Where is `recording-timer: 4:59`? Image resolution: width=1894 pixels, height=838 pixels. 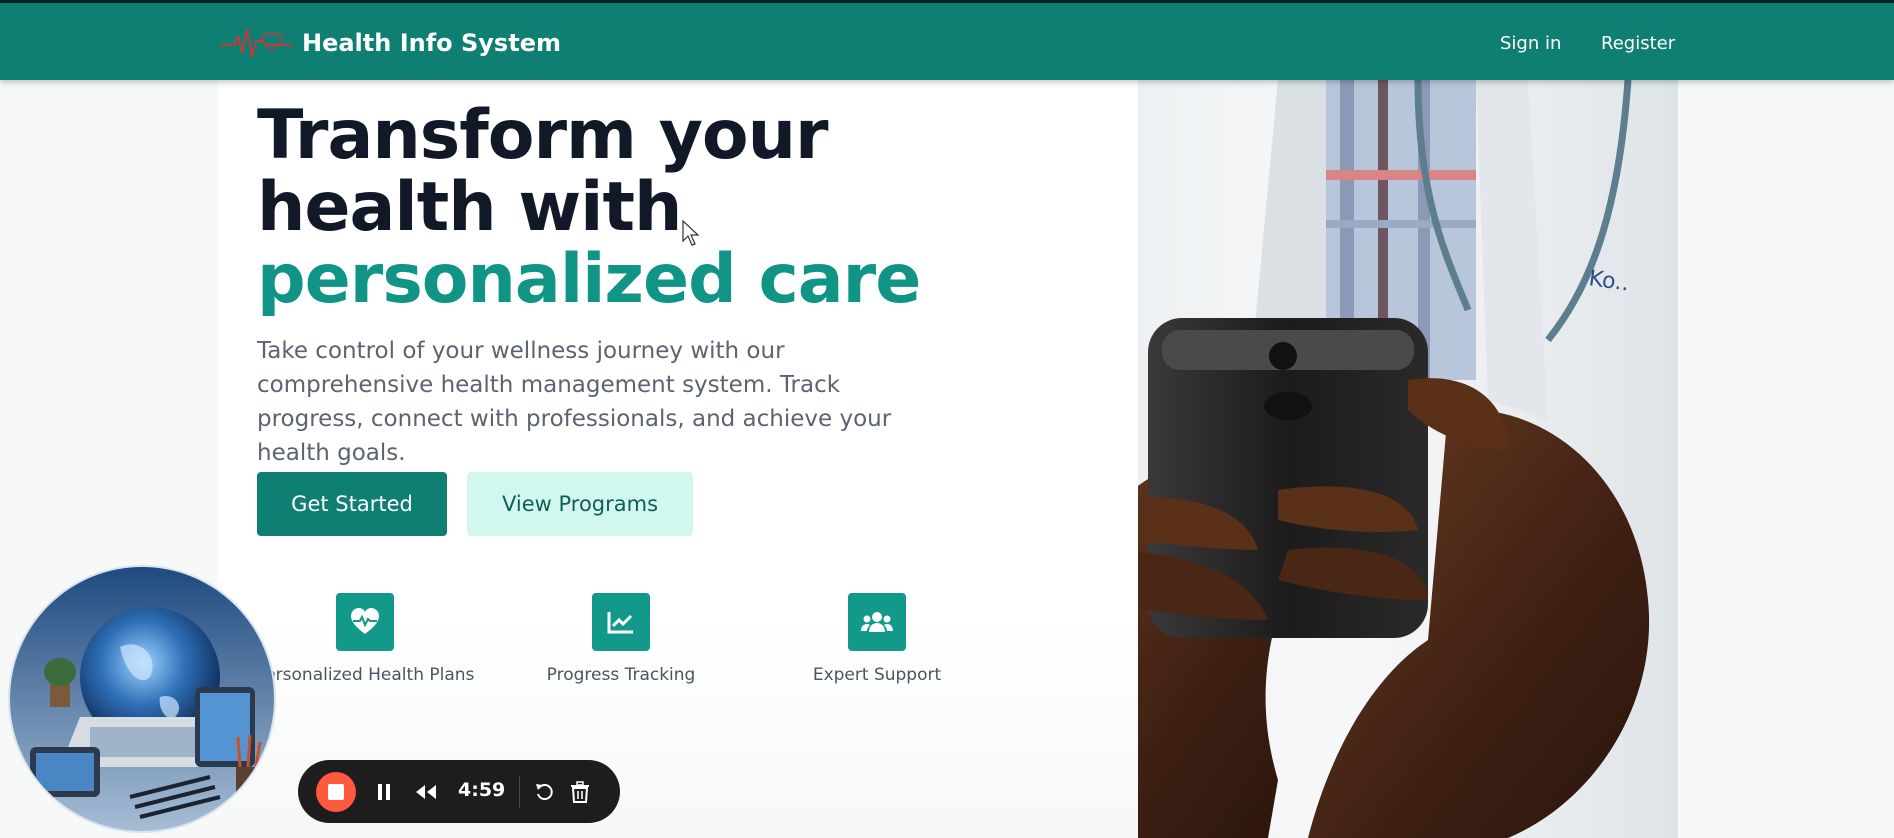 recording-timer: 4:59 is located at coordinates (482, 790).